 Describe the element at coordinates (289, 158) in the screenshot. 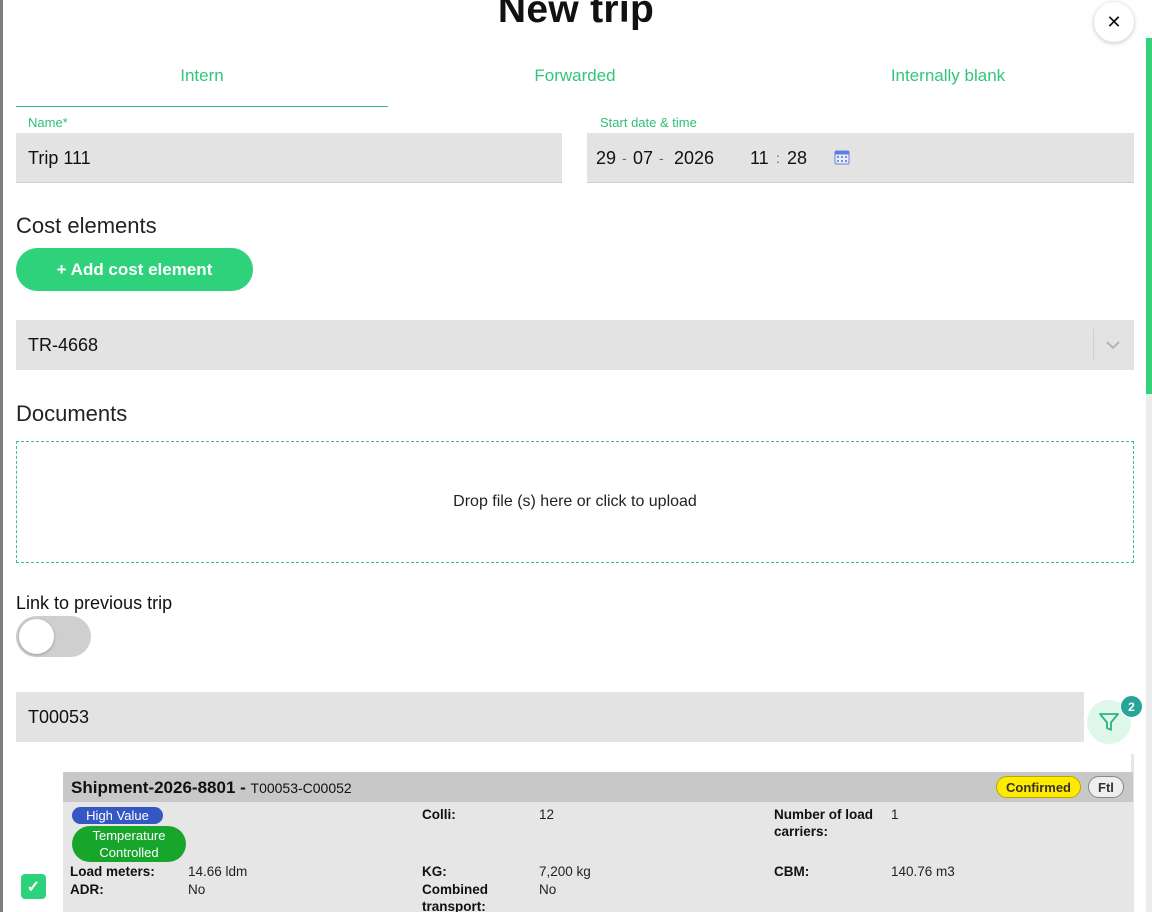

I see `name-input: Trip 111` at that location.